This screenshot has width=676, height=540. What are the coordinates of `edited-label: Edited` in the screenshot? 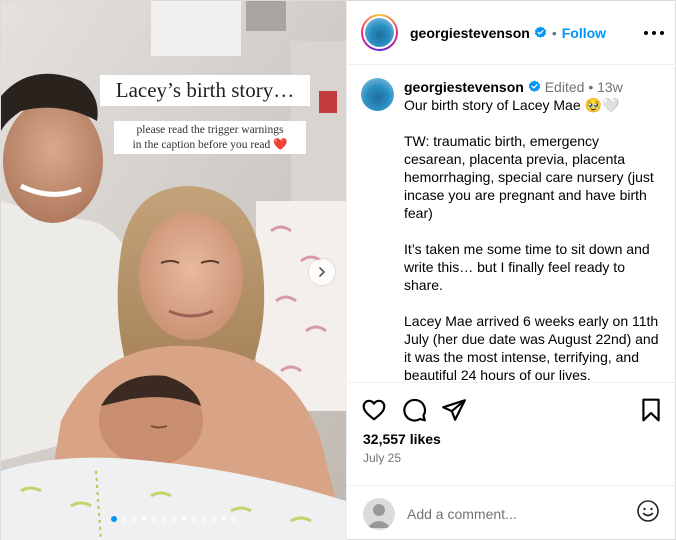 It's located at (564, 87).